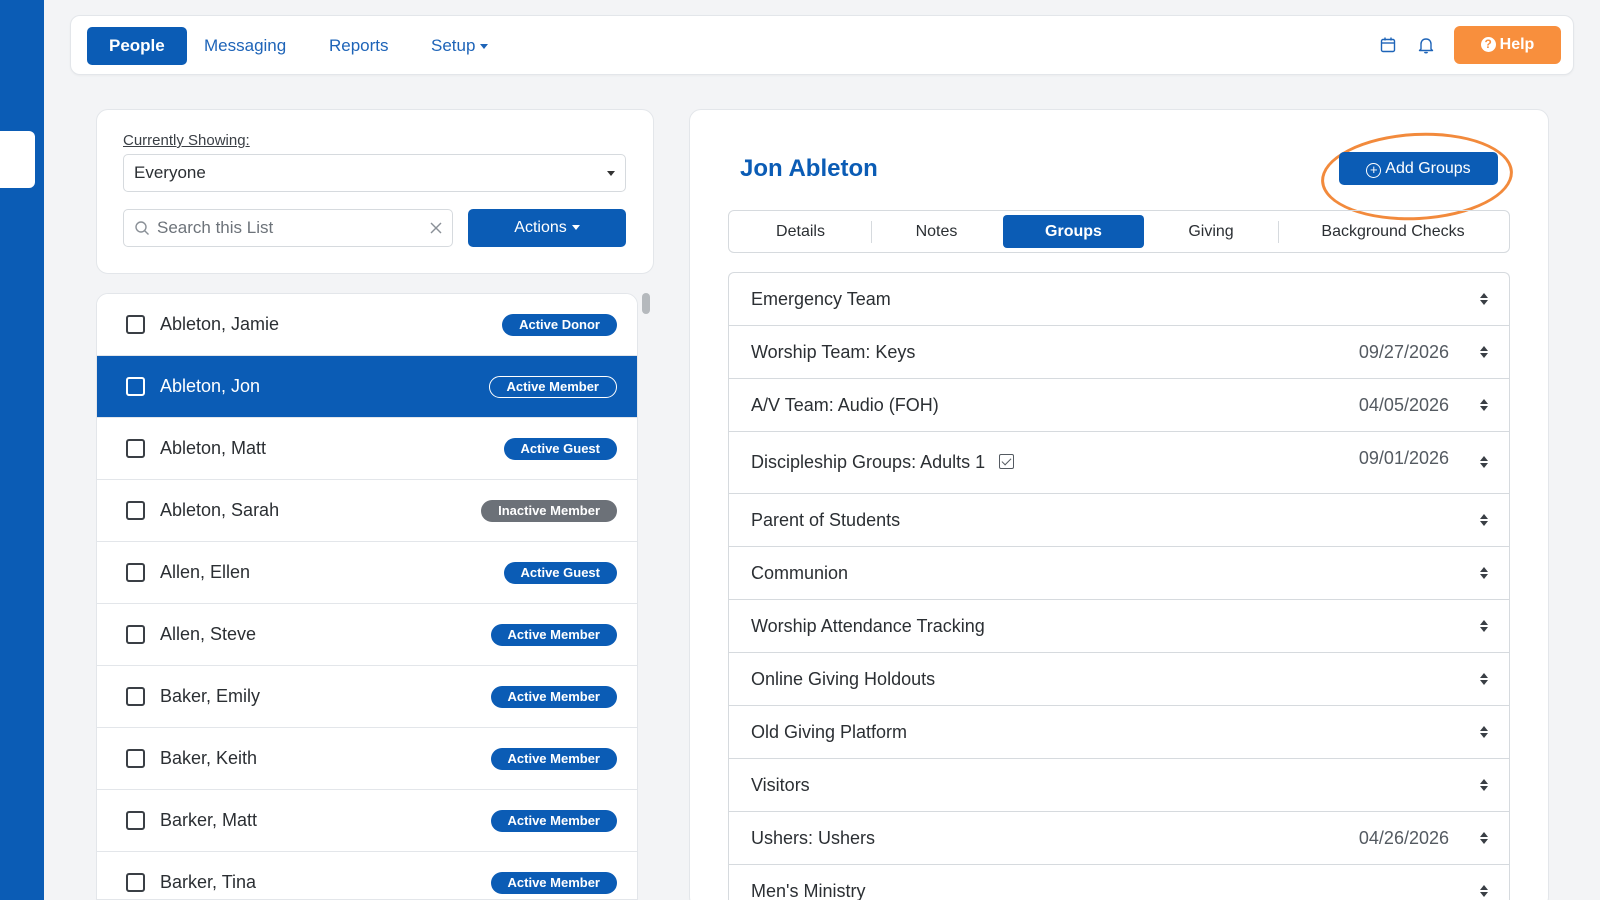  What do you see at coordinates (1403, 458) in the screenshot?
I see `group-date: 09/01/2026` at bounding box center [1403, 458].